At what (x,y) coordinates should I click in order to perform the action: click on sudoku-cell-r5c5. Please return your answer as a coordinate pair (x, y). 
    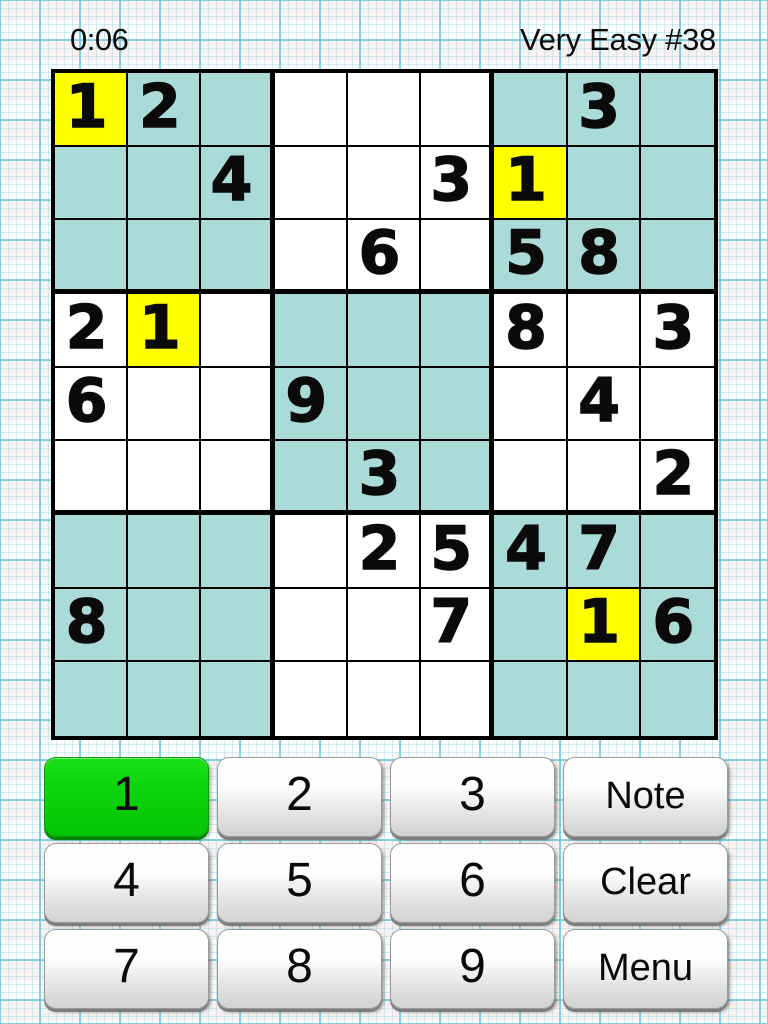
    Looking at the image, I should click on (384, 404).